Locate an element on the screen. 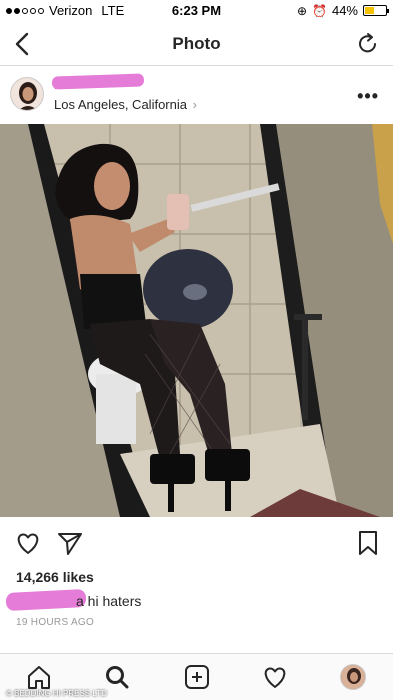  location-link: Los Angeles, California › is located at coordinates (125, 104).